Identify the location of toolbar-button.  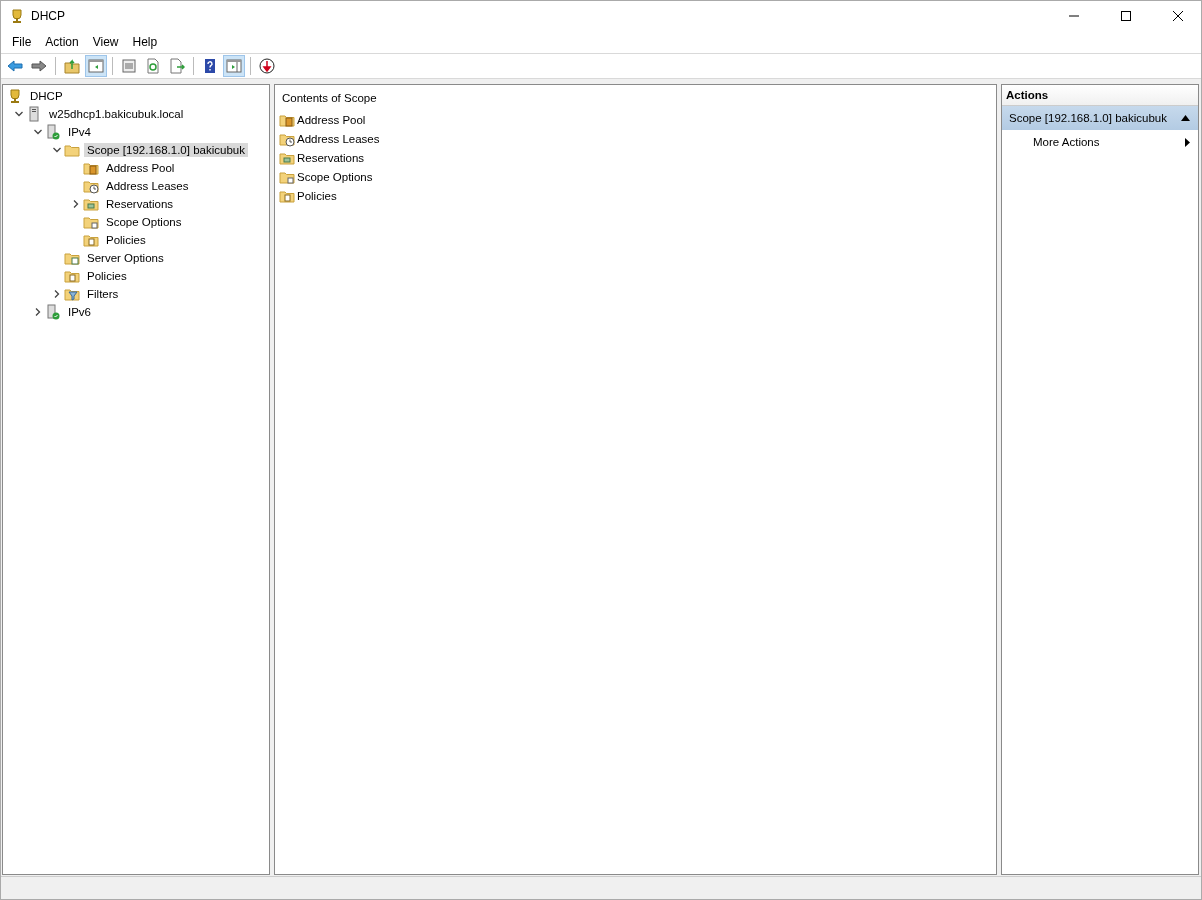
(267, 66).